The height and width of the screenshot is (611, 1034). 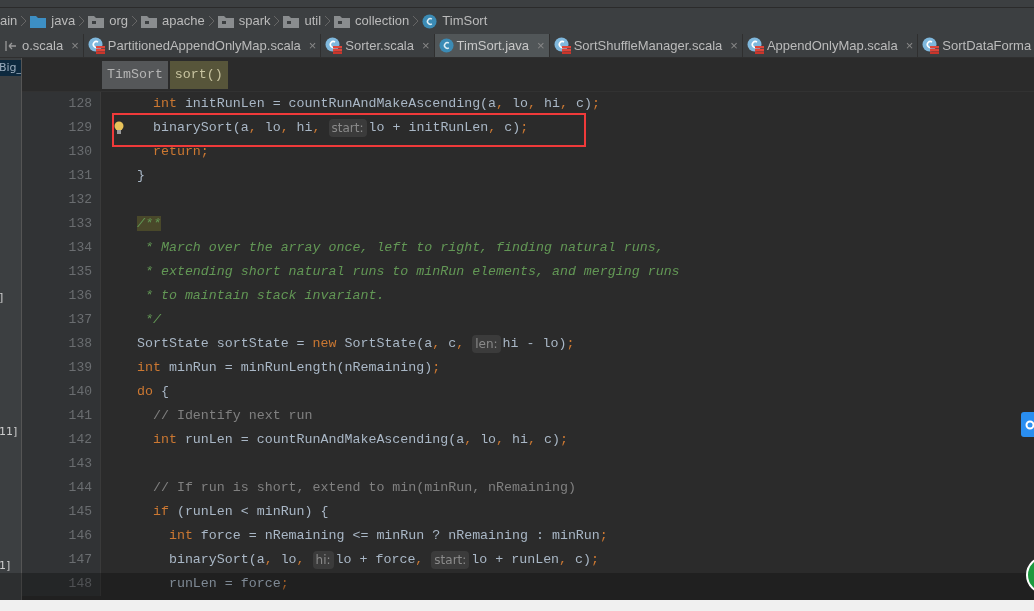 What do you see at coordinates (80, 368) in the screenshot?
I see `line-number: 139` at bounding box center [80, 368].